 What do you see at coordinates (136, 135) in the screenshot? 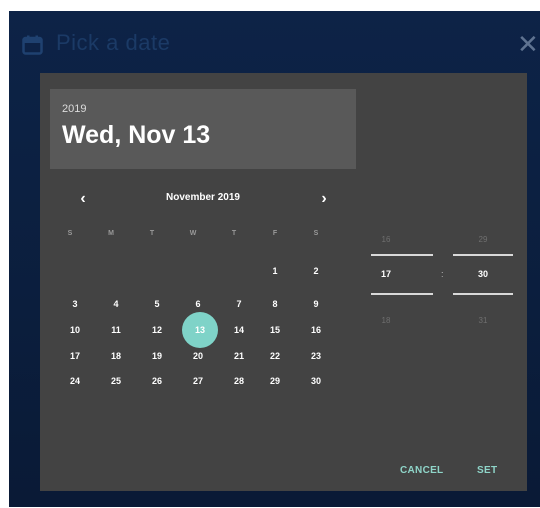
I see `selected-date-label: Wed, Nov 13` at bounding box center [136, 135].